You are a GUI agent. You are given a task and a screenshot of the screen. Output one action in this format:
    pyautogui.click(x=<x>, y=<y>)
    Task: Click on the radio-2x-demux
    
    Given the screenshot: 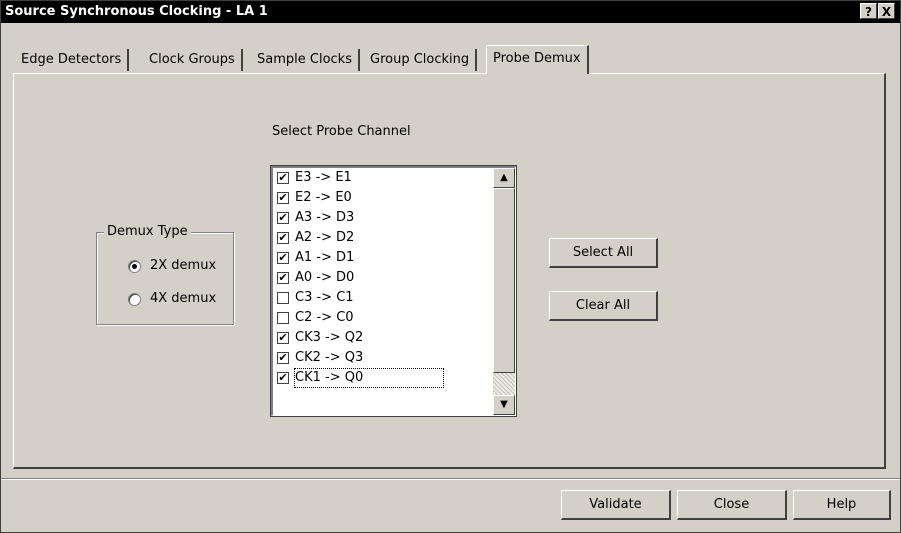 What is the action you would take?
    pyautogui.click(x=134, y=266)
    